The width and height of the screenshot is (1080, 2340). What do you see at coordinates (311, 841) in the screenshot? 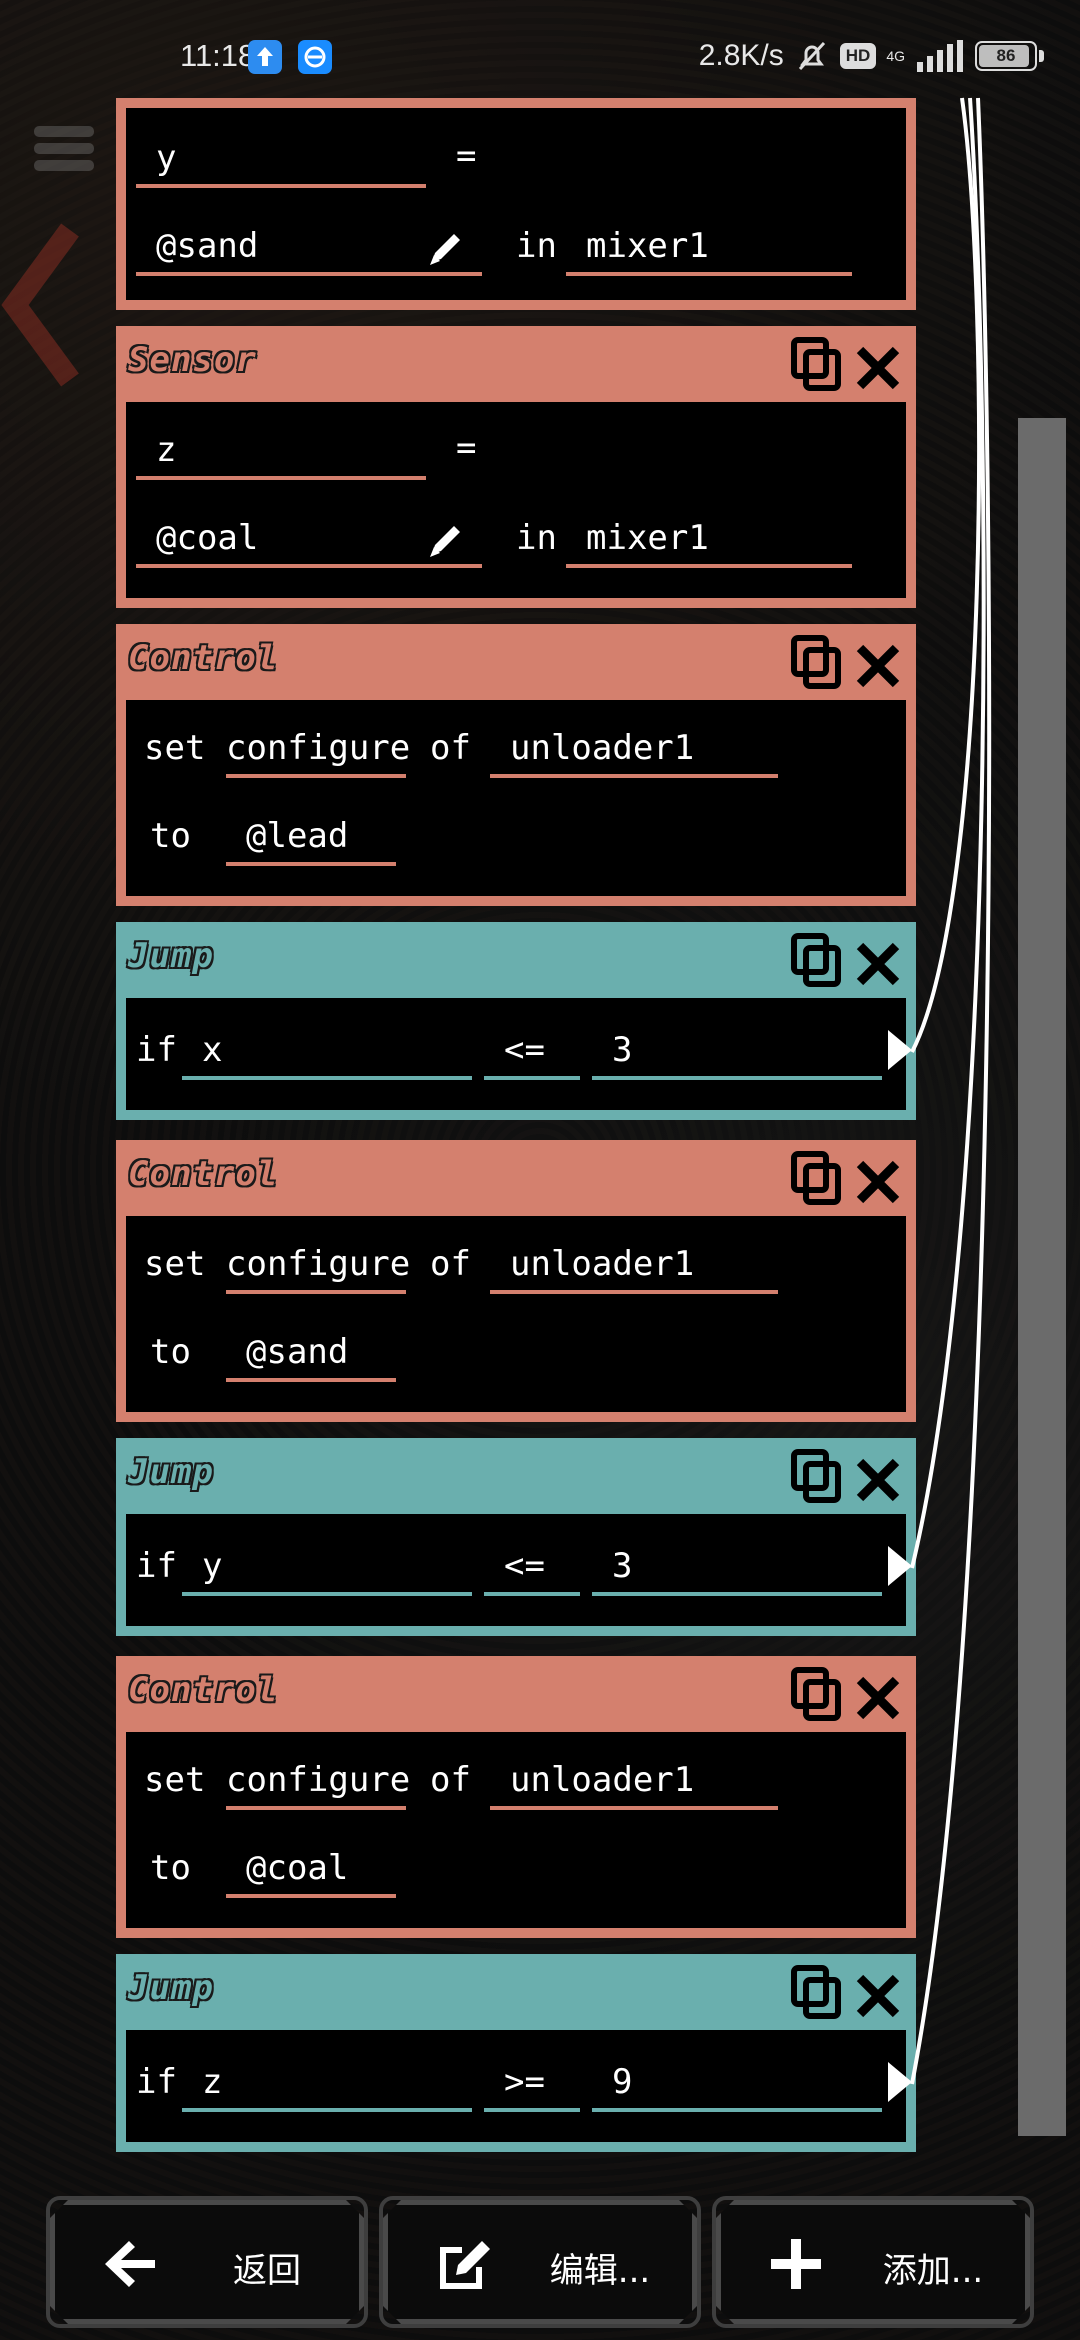
I see `control-value-field: @lead` at bounding box center [311, 841].